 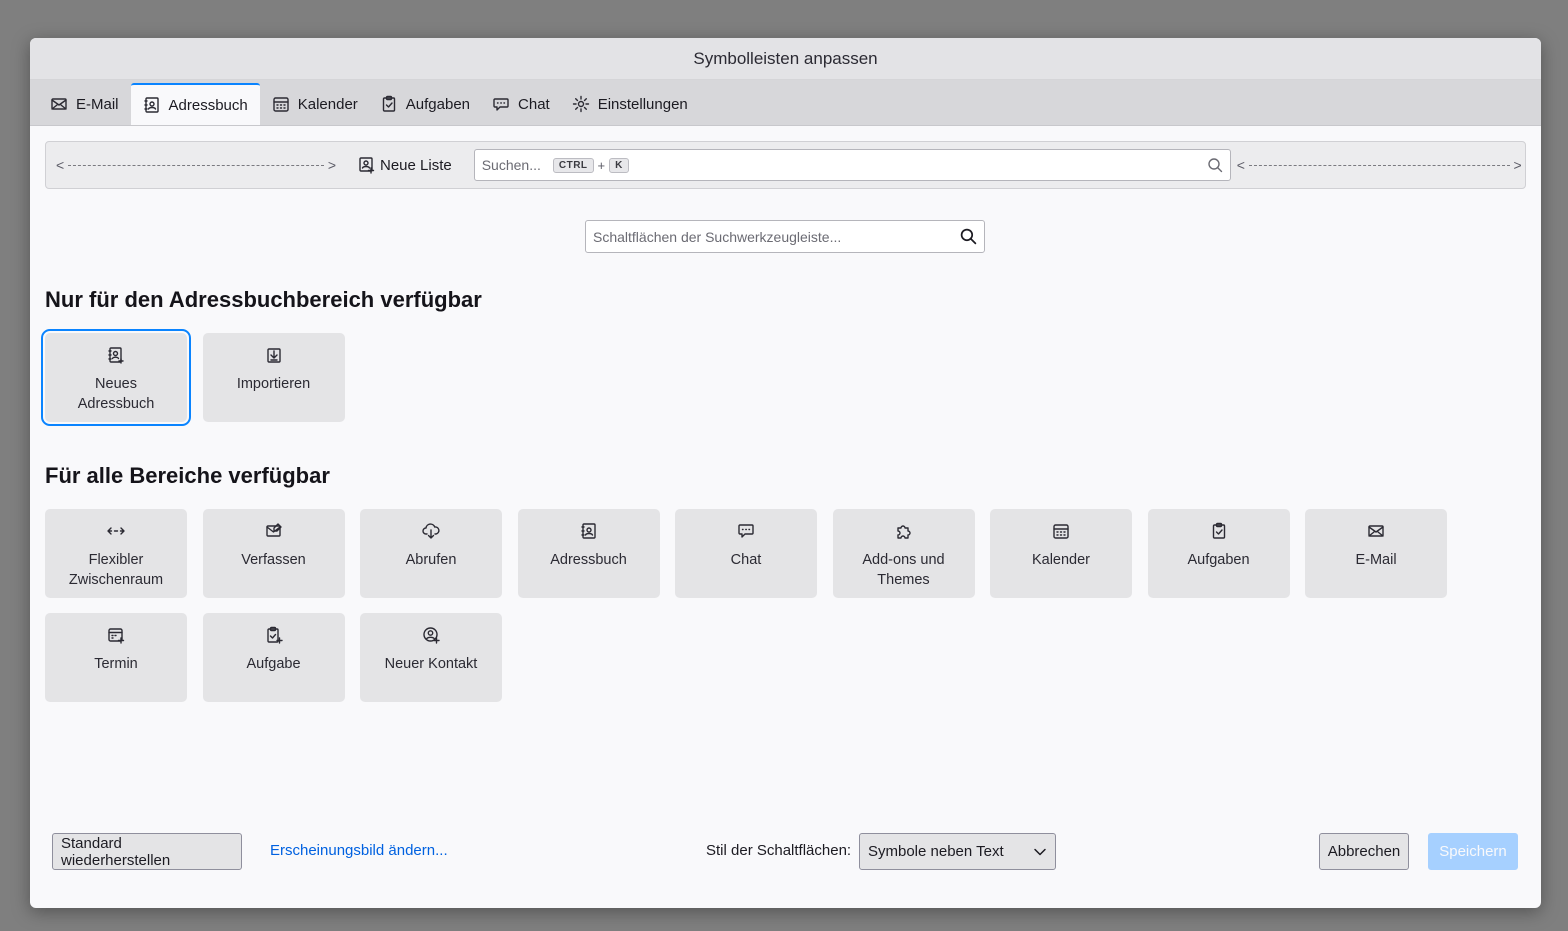 I want to click on new-event-button: Termin, so click(x=116, y=657).